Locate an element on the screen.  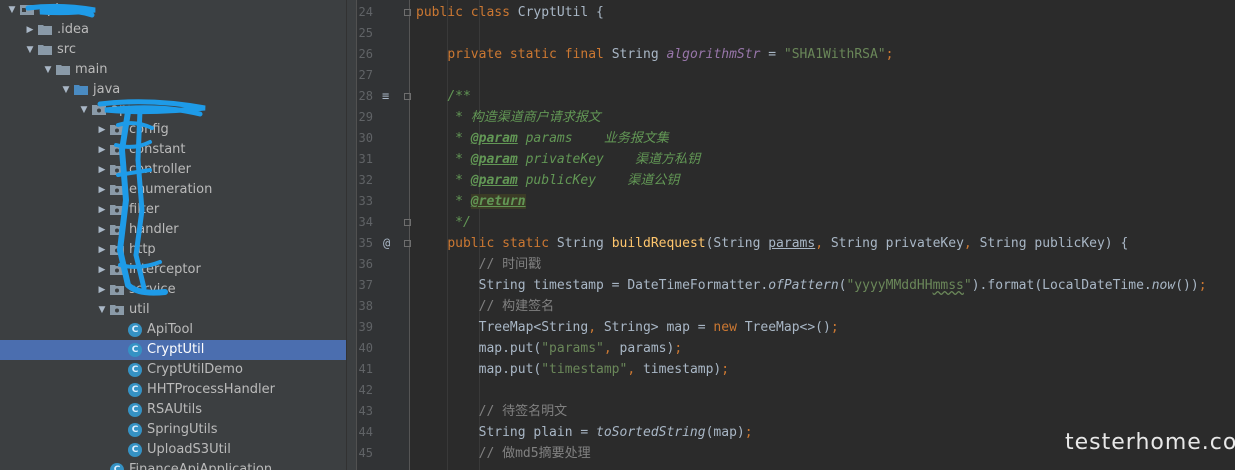
tree-item-label: ApiTool is located at coordinates (170, 329).